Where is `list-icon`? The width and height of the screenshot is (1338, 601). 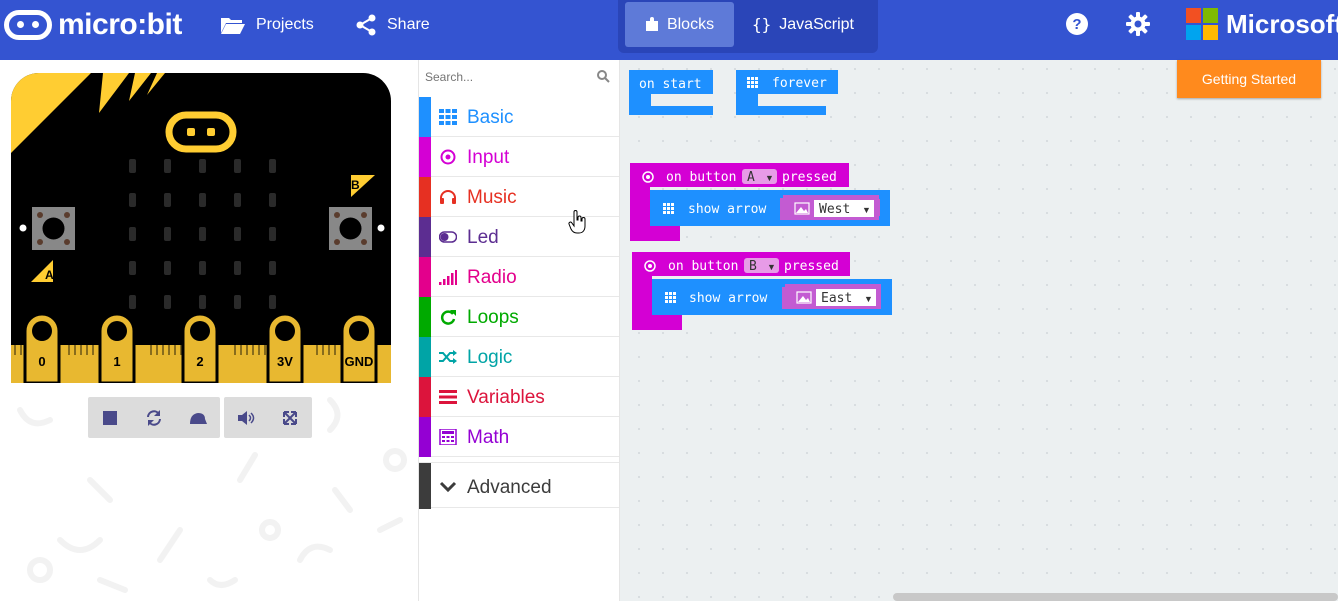
list-icon is located at coordinates (448, 397).